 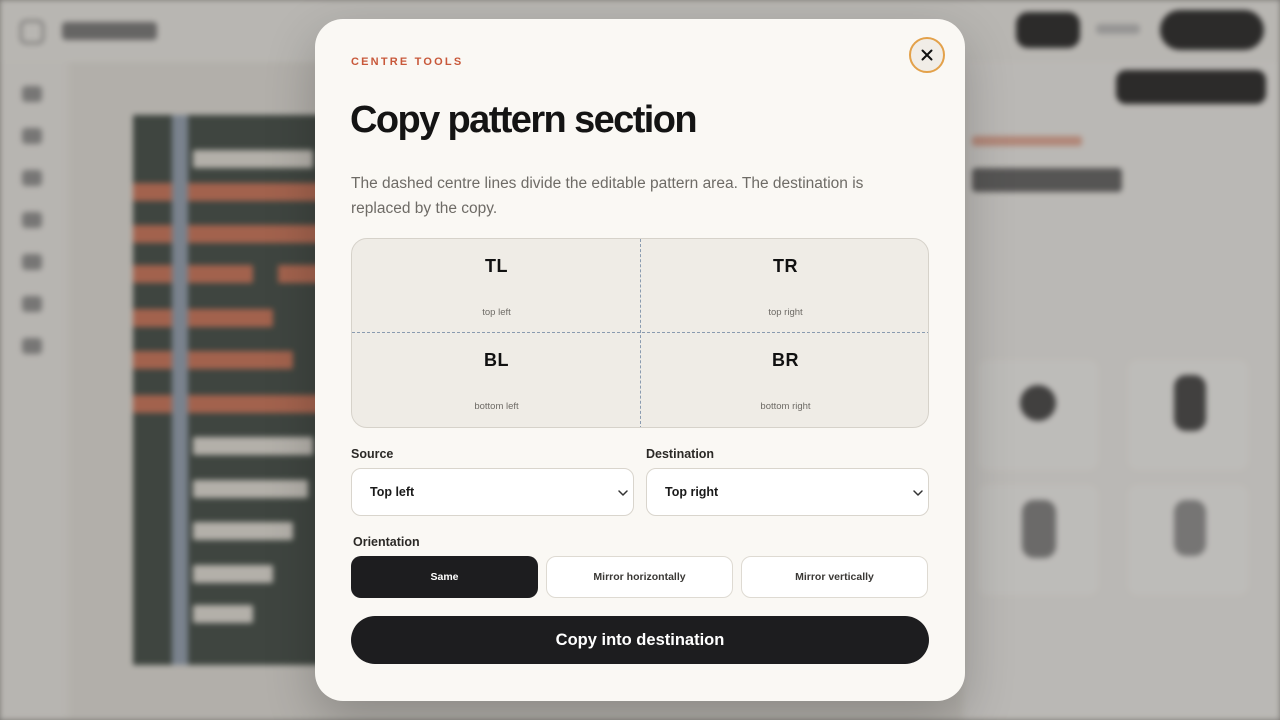 I want to click on quadrant-top-right: TR top right, so click(x=784, y=286).